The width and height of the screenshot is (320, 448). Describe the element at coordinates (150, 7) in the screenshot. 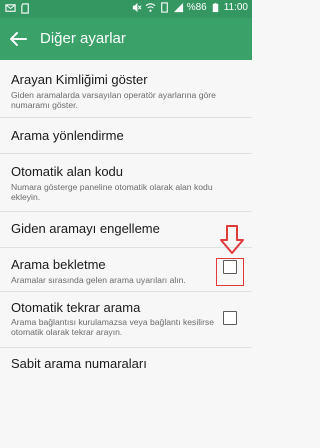

I see `wifi-icon` at that location.